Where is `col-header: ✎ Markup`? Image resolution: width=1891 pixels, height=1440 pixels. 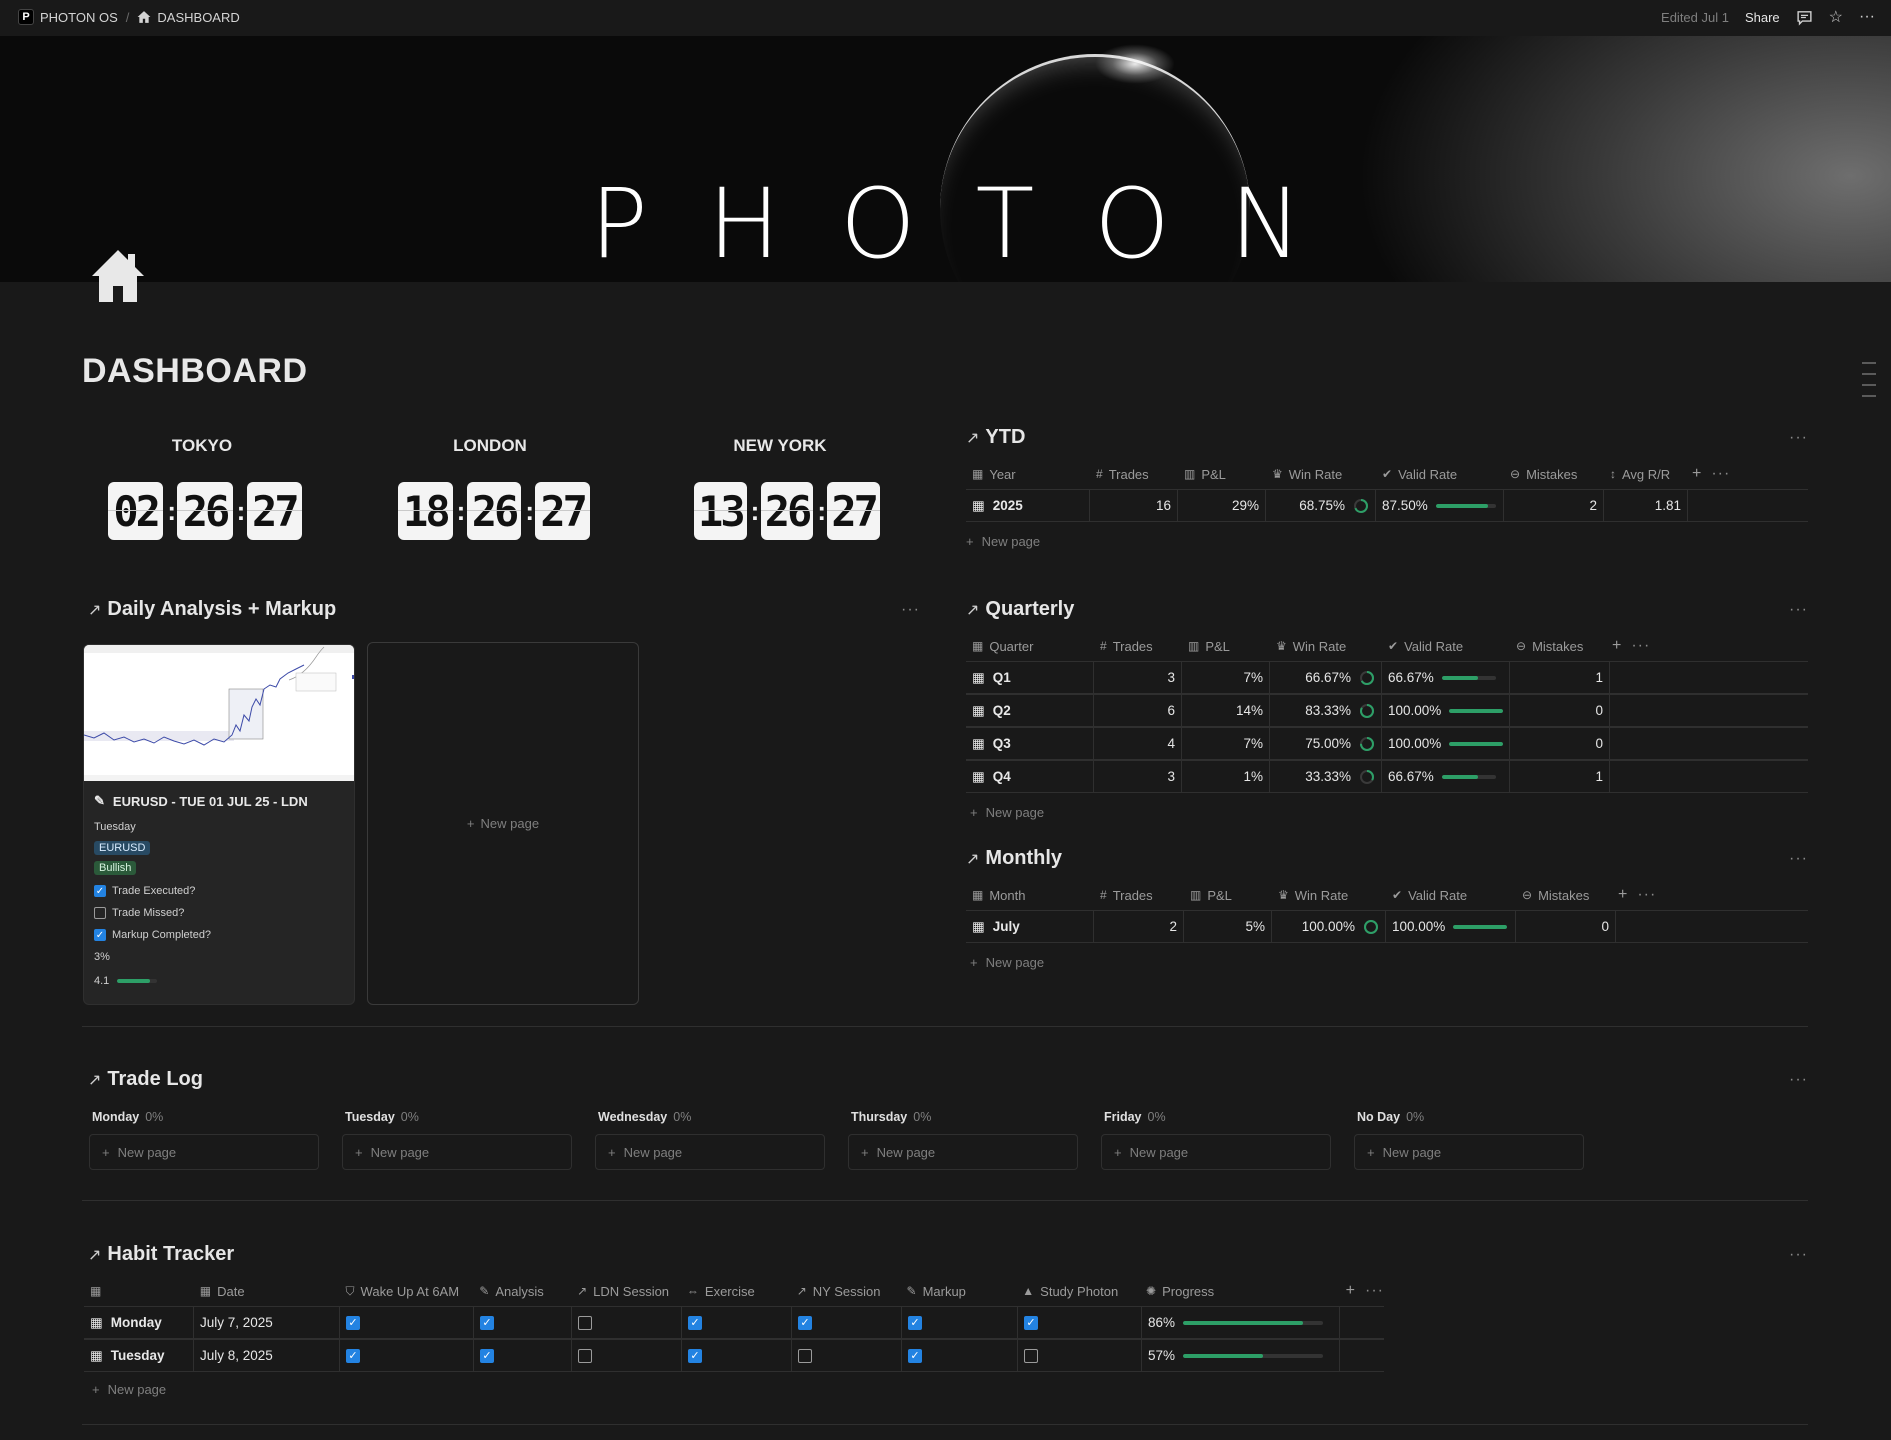 col-header: ✎ Markup is located at coordinates (959, 1291).